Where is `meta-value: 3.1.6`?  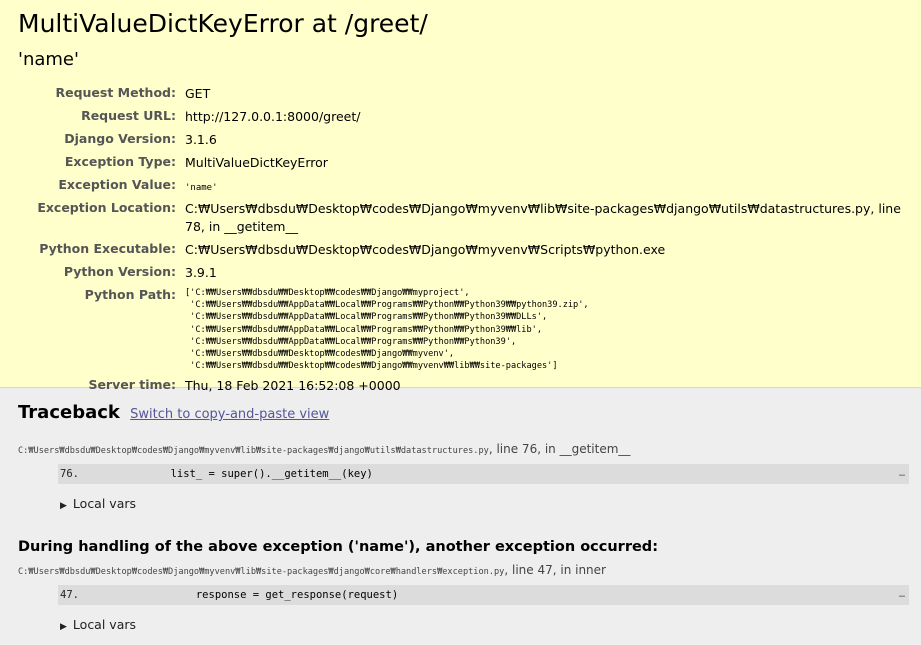 meta-value: 3.1.6 is located at coordinates (201, 139).